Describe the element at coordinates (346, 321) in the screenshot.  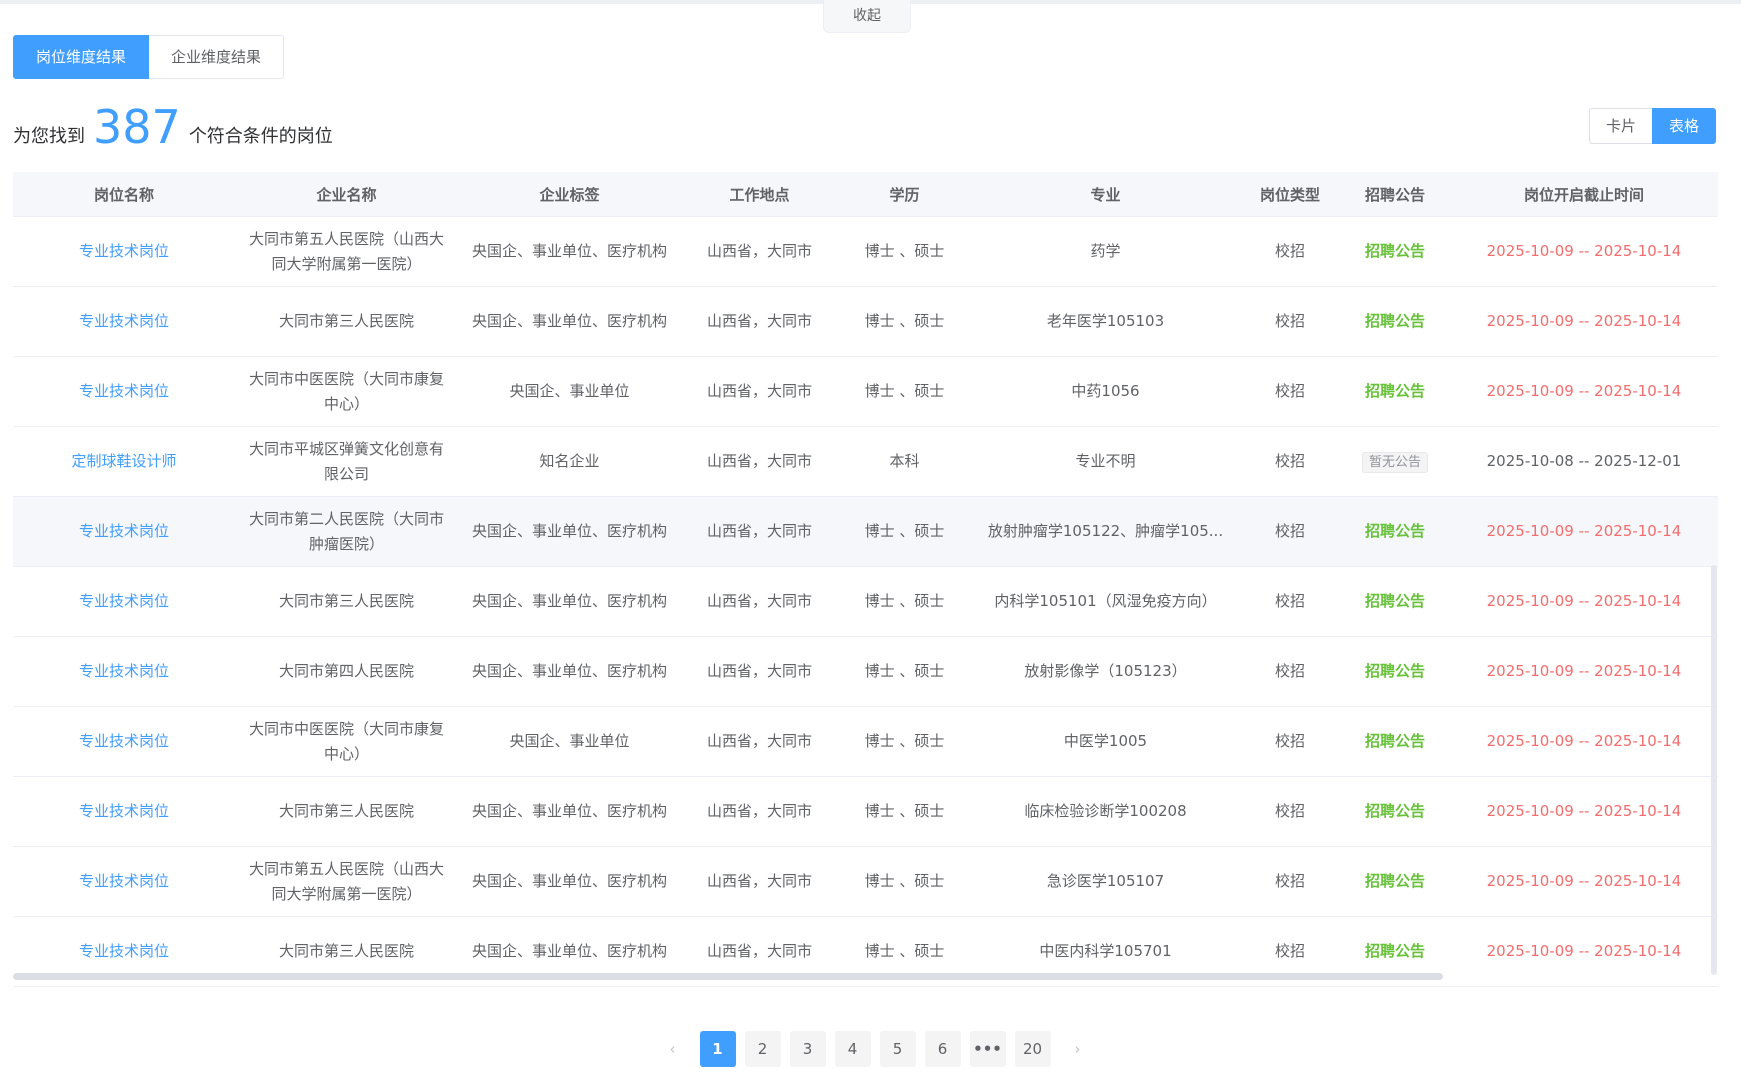
I see `company-name-cell: 大同市第三人民医院` at that location.